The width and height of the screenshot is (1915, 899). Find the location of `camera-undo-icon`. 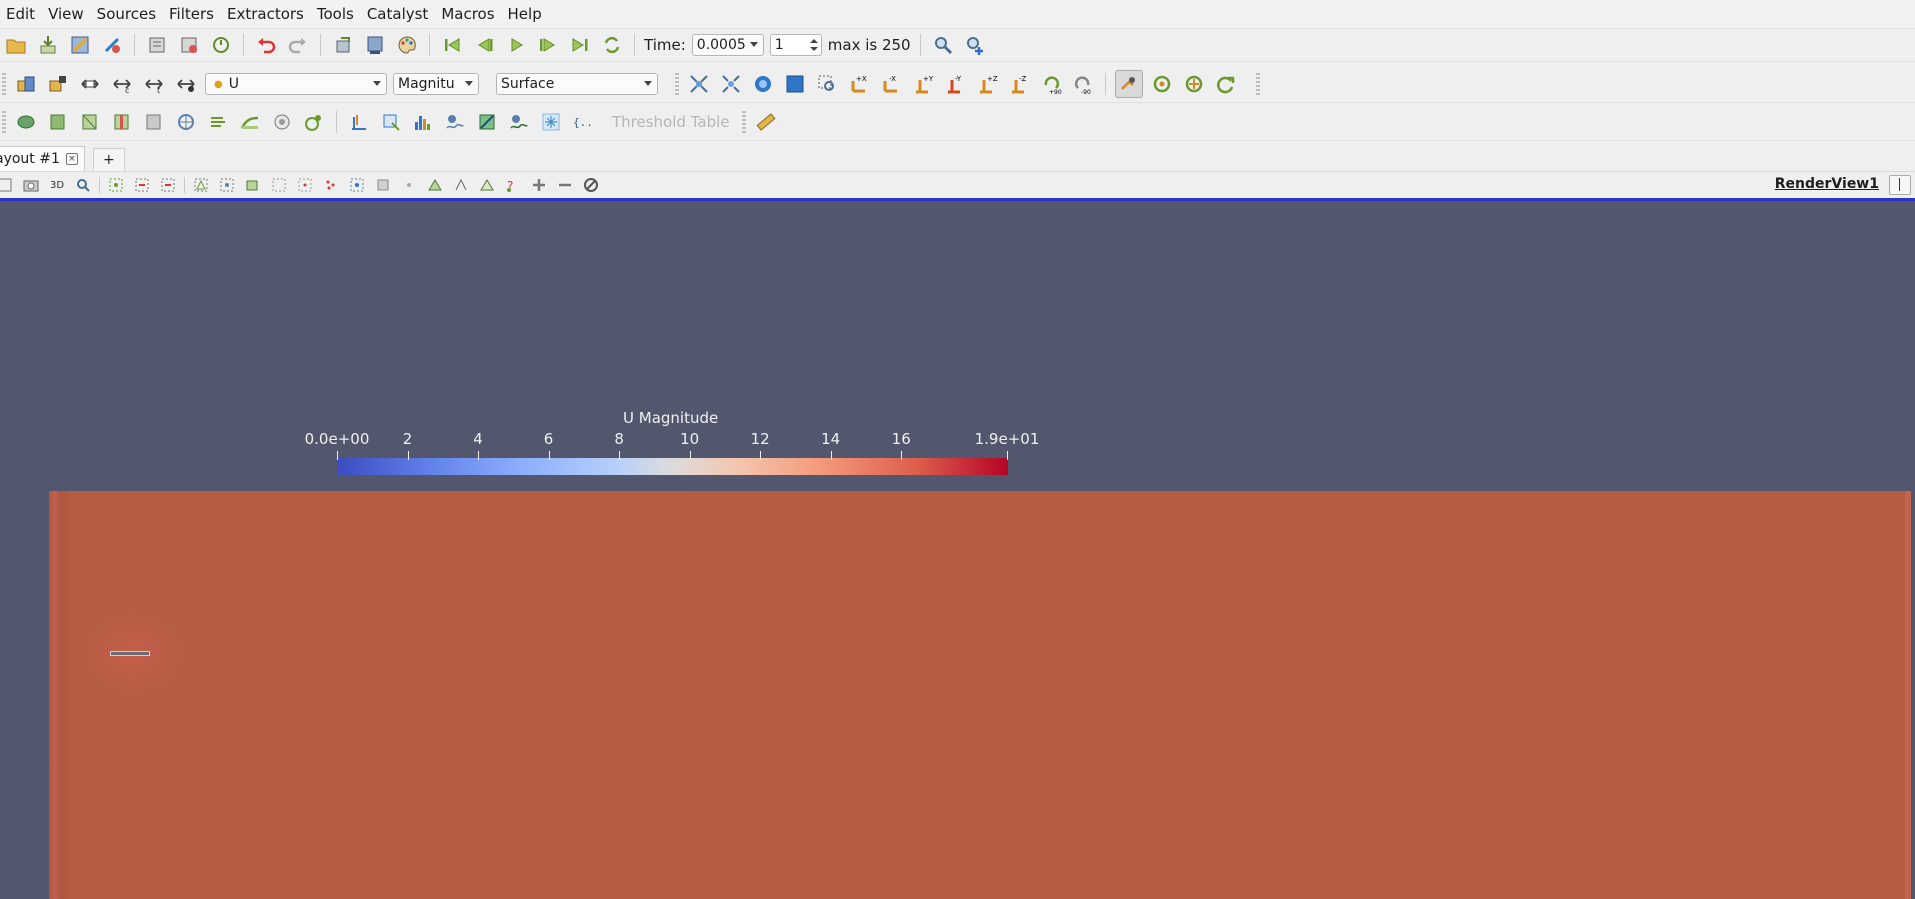

camera-undo-icon is located at coordinates (343, 45).